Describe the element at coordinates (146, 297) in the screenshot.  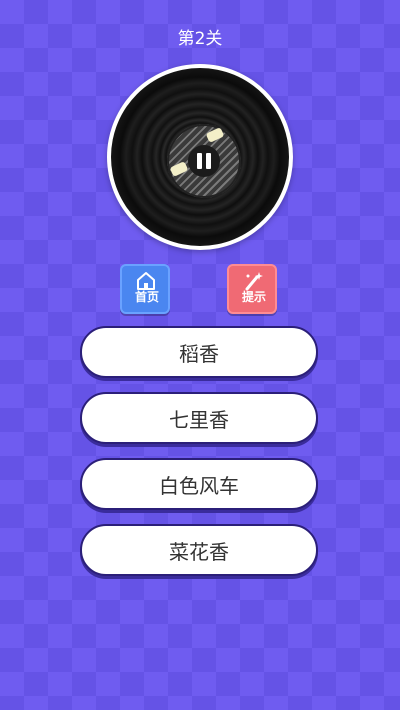
I see `home-label: 首页` at that location.